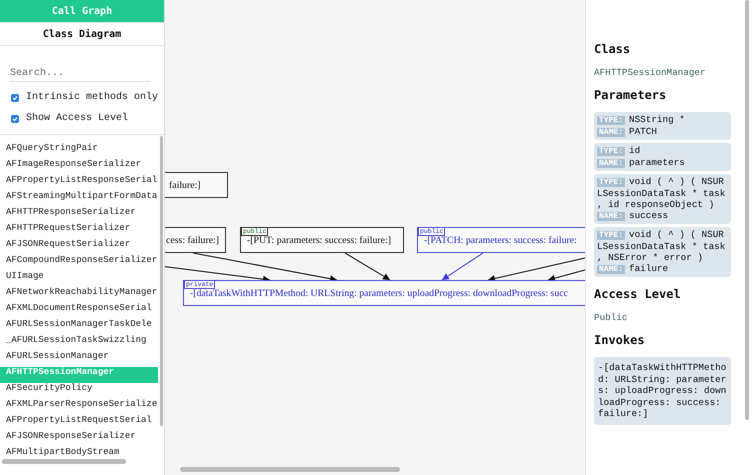 The image size is (752, 475). Describe the element at coordinates (613, 49) in the screenshot. I see `section-heading: Class` at that location.